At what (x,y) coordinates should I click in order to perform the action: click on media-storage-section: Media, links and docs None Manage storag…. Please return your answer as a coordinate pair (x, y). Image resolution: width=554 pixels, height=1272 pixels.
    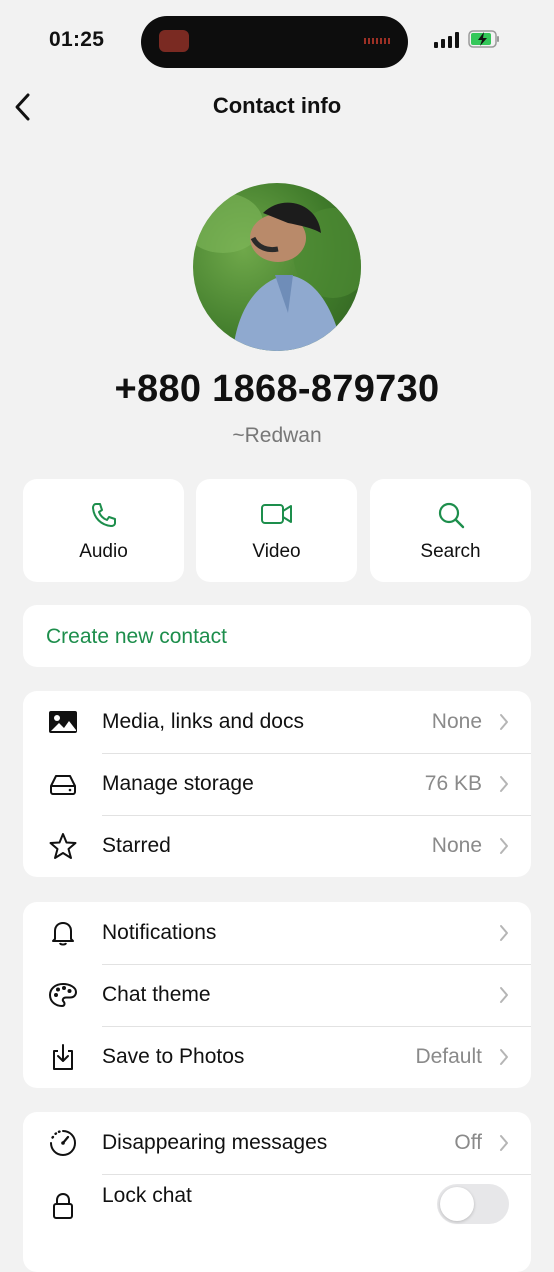
    Looking at the image, I should click on (277, 784).